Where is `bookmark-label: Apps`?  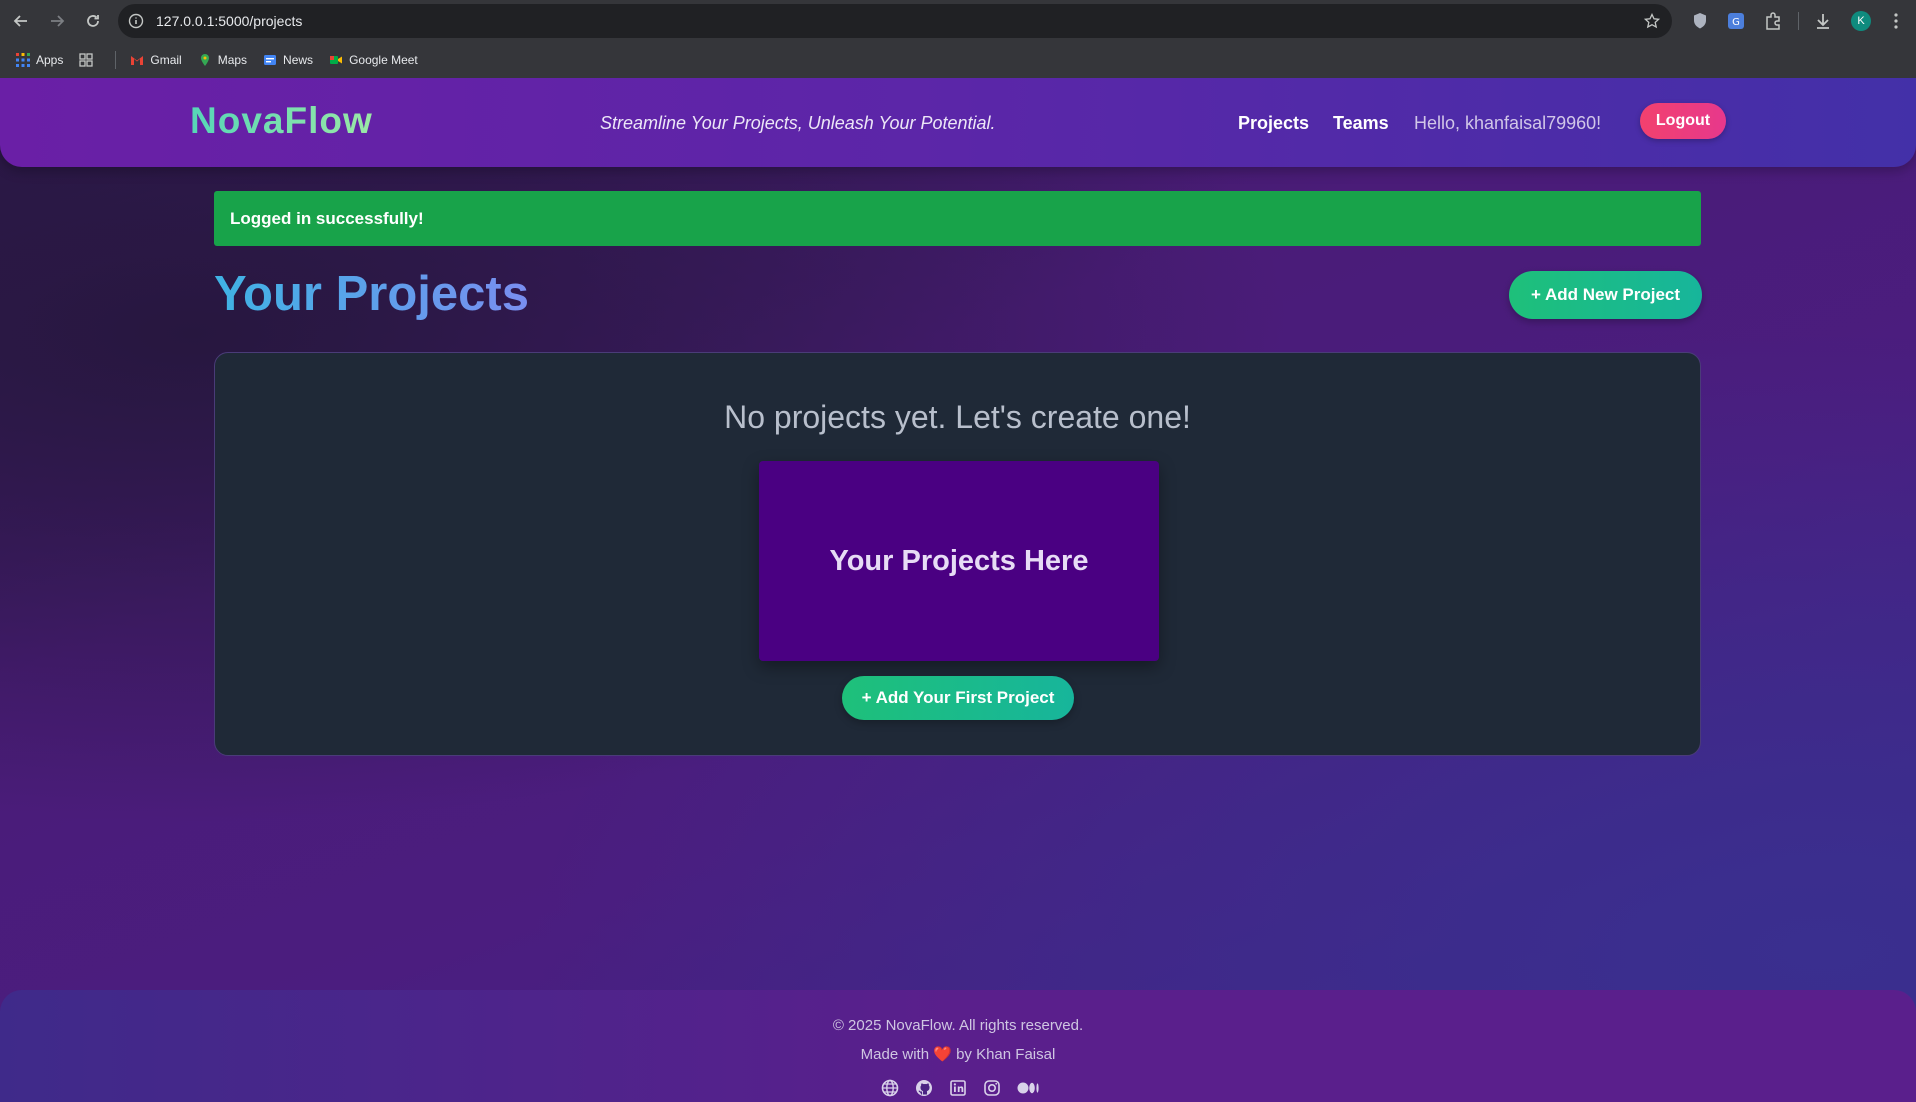
bookmark-label: Apps is located at coordinates (50, 60).